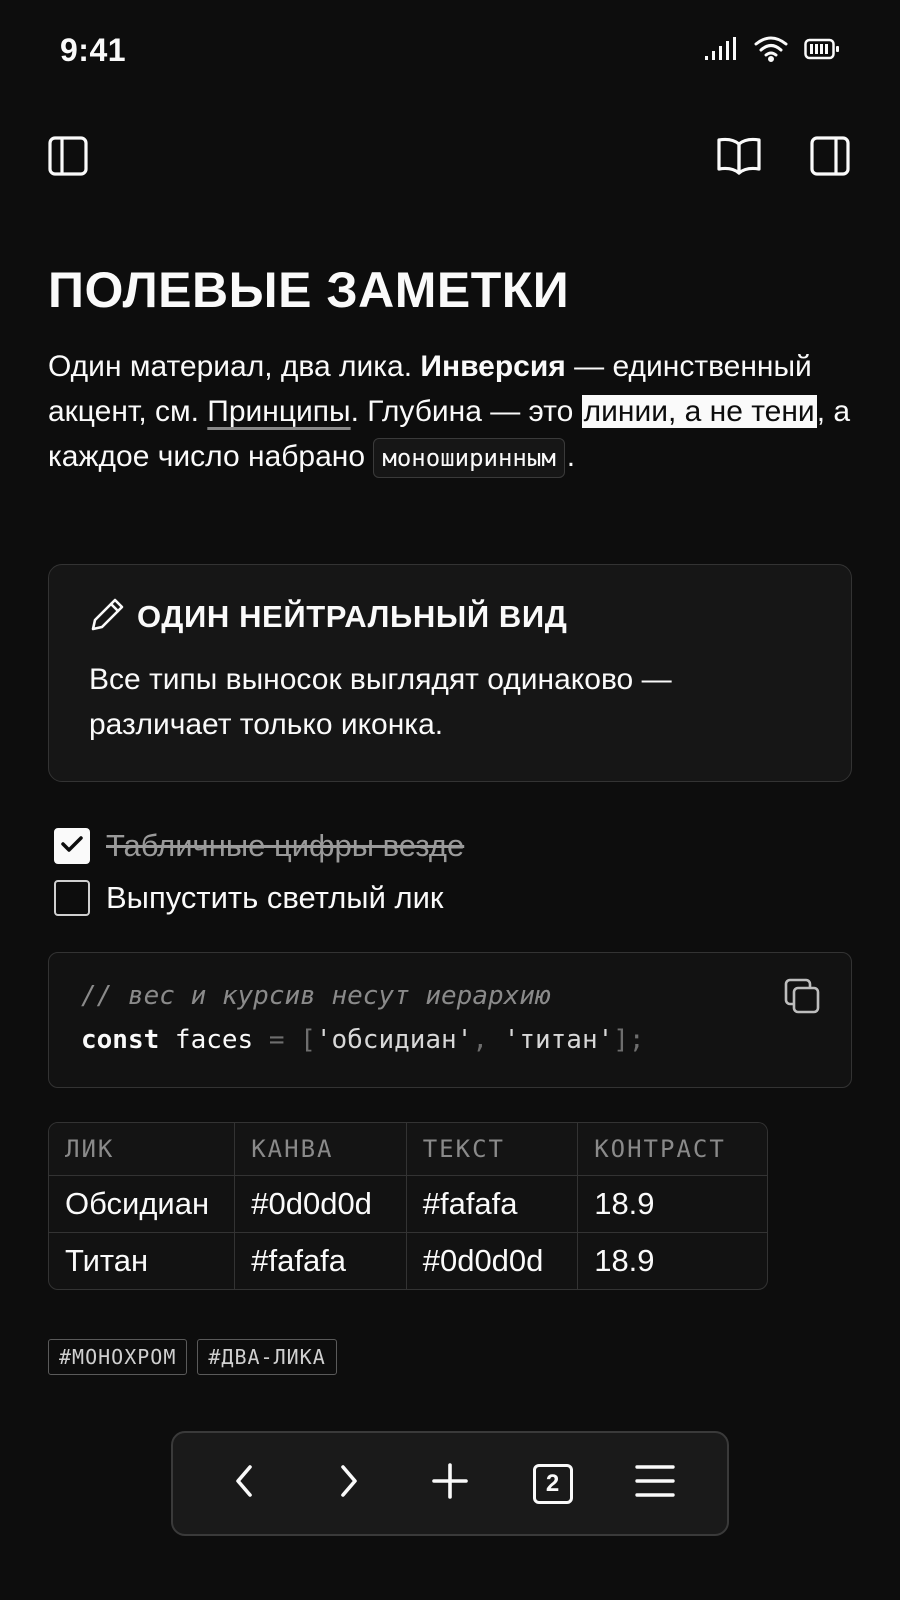 This screenshot has height=1600, width=900. What do you see at coordinates (721, 51) in the screenshot?
I see `signal-icon` at bounding box center [721, 51].